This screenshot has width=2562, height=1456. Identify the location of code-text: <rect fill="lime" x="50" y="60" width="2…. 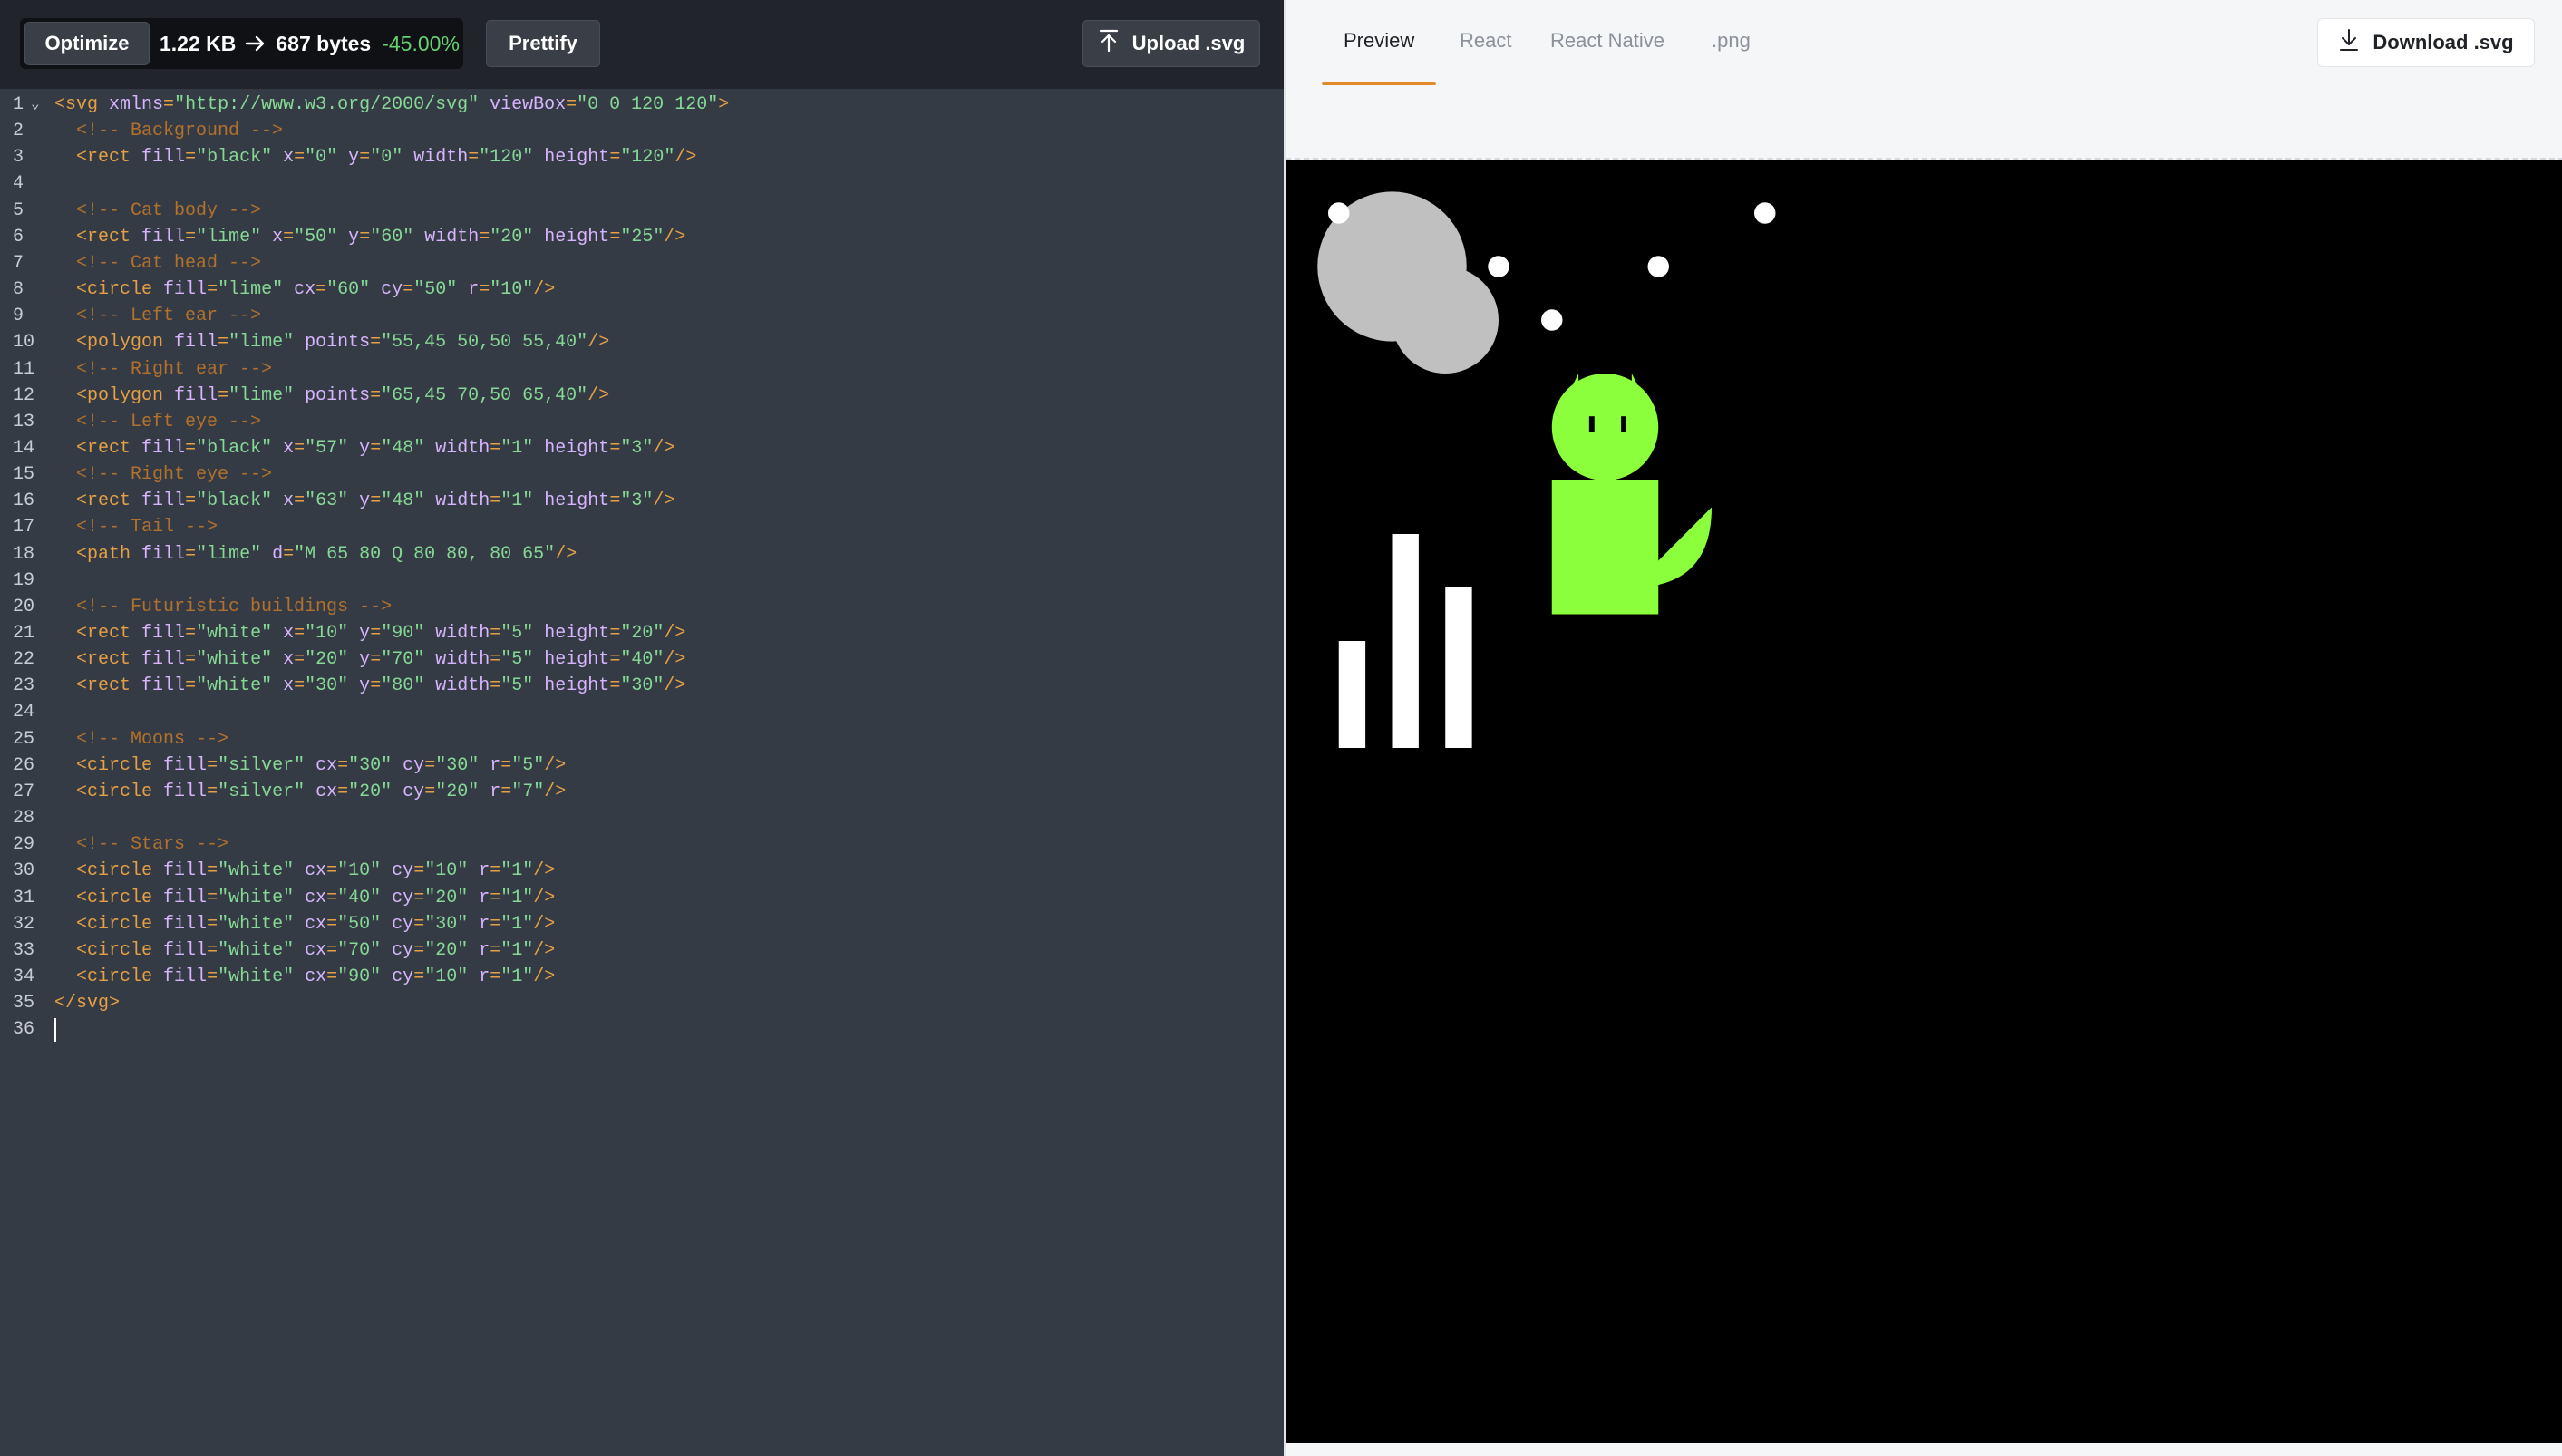
(381, 237).